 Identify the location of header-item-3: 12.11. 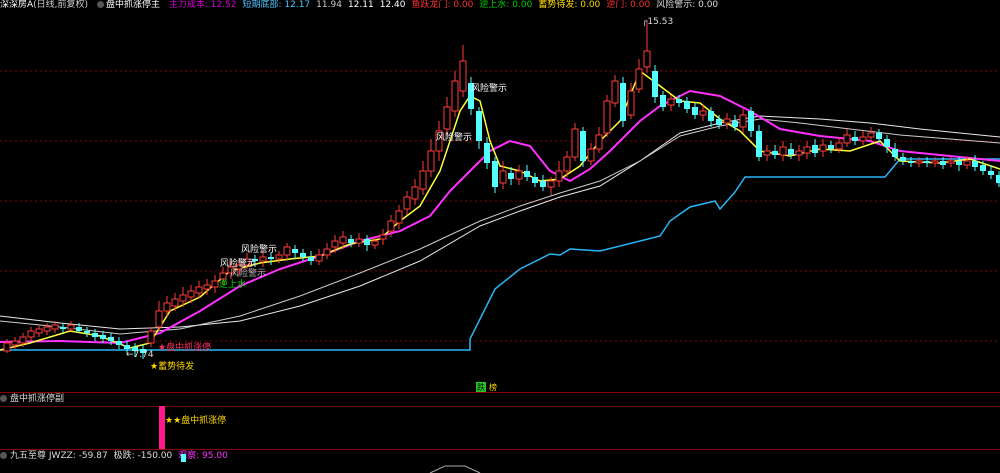
(360, 5).